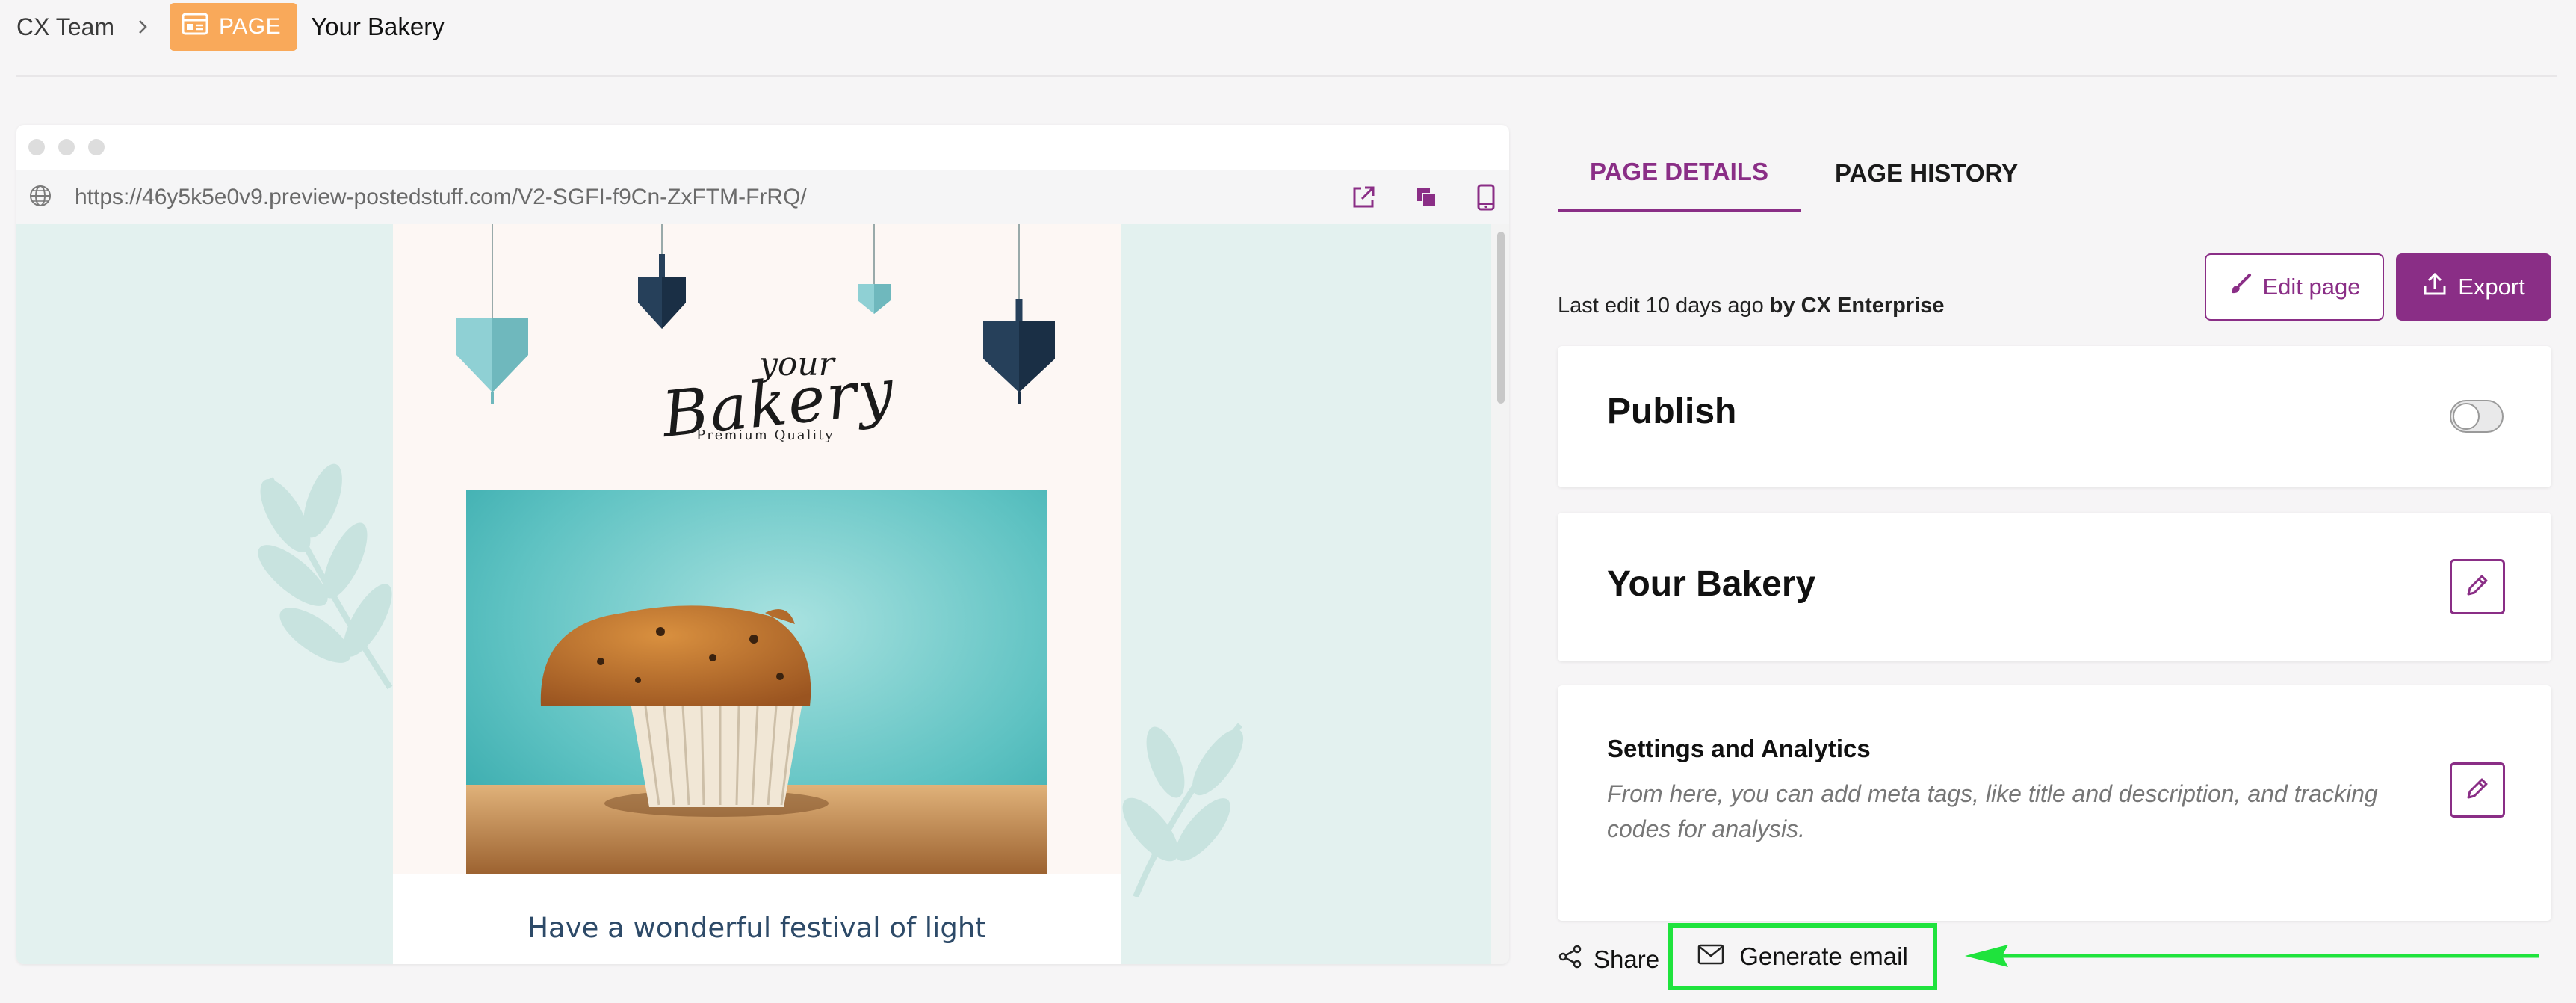  What do you see at coordinates (1739, 749) in the screenshot?
I see `settings-heading: Settings and Analytics` at bounding box center [1739, 749].